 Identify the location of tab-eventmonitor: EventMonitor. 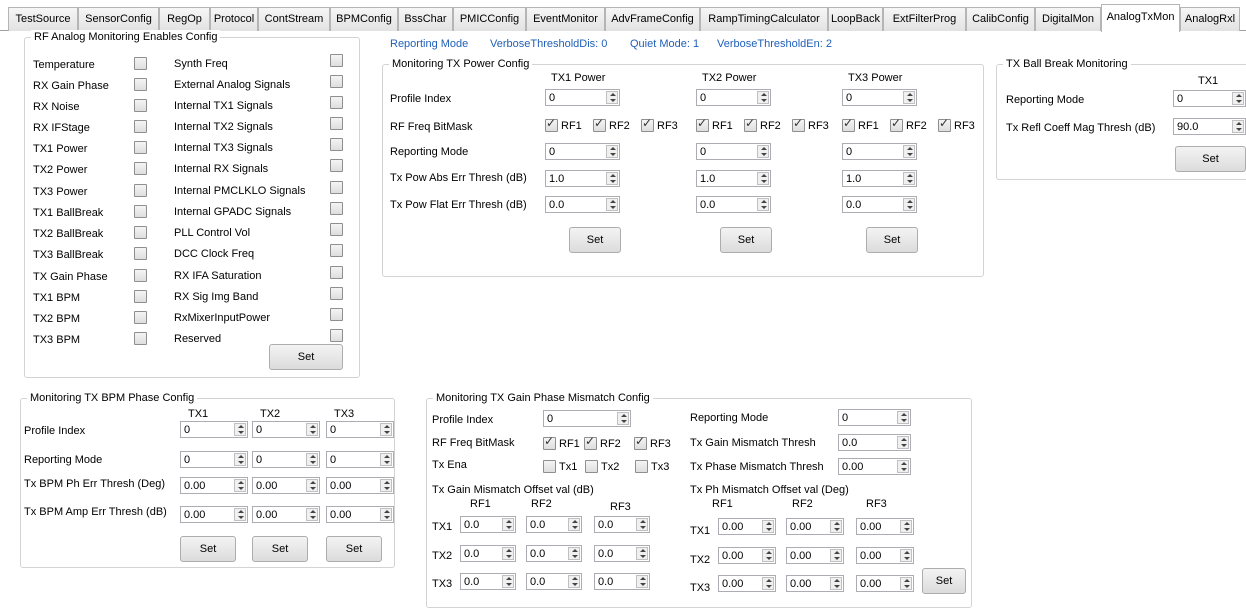
(565, 19).